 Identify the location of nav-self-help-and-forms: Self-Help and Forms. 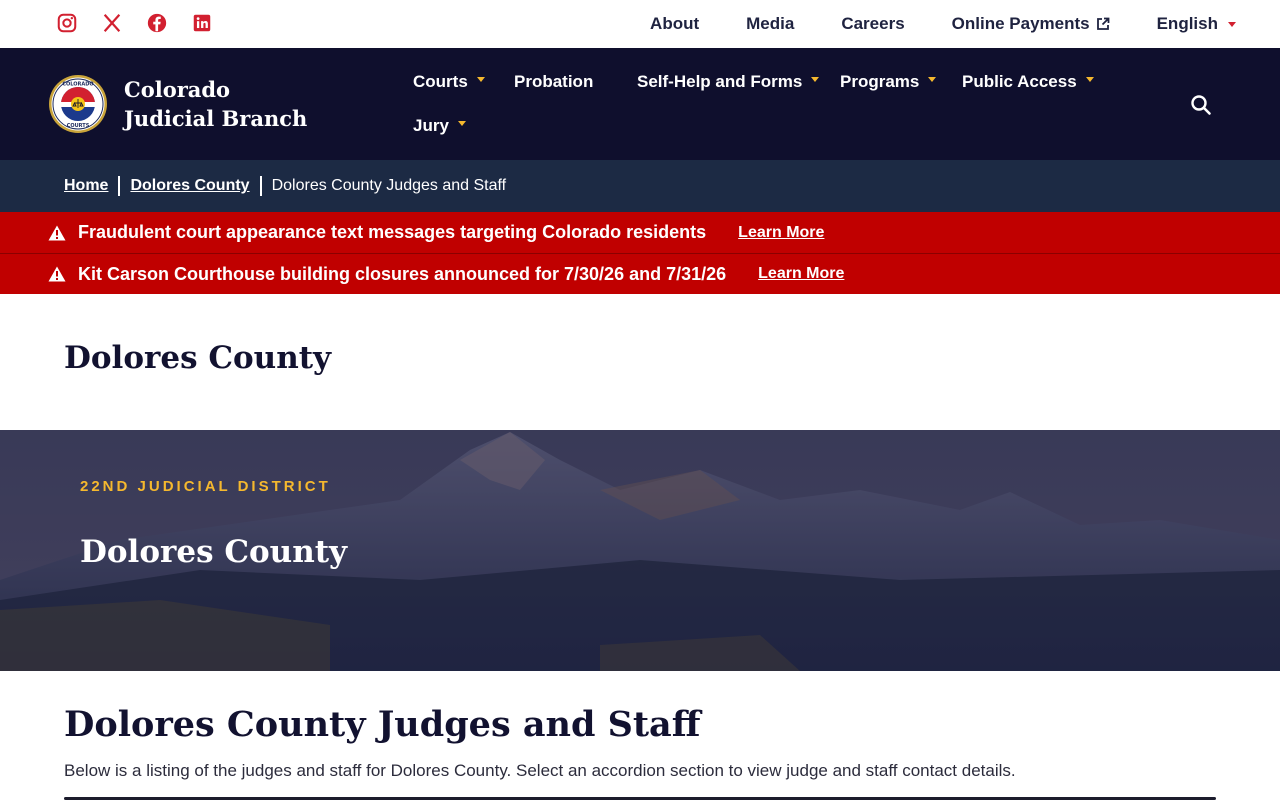
(738, 82).